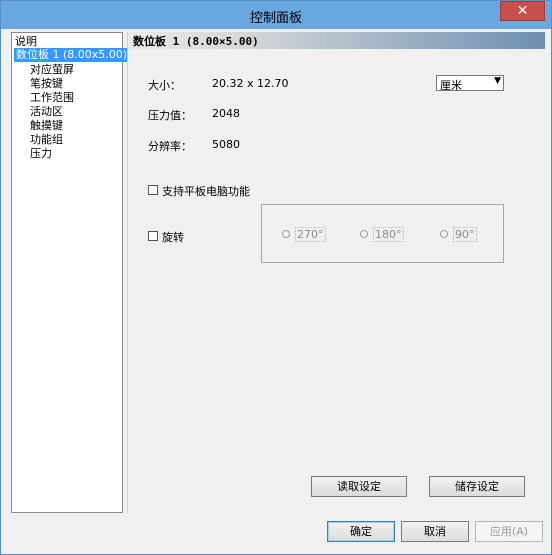 Image resolution: width=552 pixels, height=555 pixels. I want to click on size-value: 20.32 x 12.70, so click(250, 83).